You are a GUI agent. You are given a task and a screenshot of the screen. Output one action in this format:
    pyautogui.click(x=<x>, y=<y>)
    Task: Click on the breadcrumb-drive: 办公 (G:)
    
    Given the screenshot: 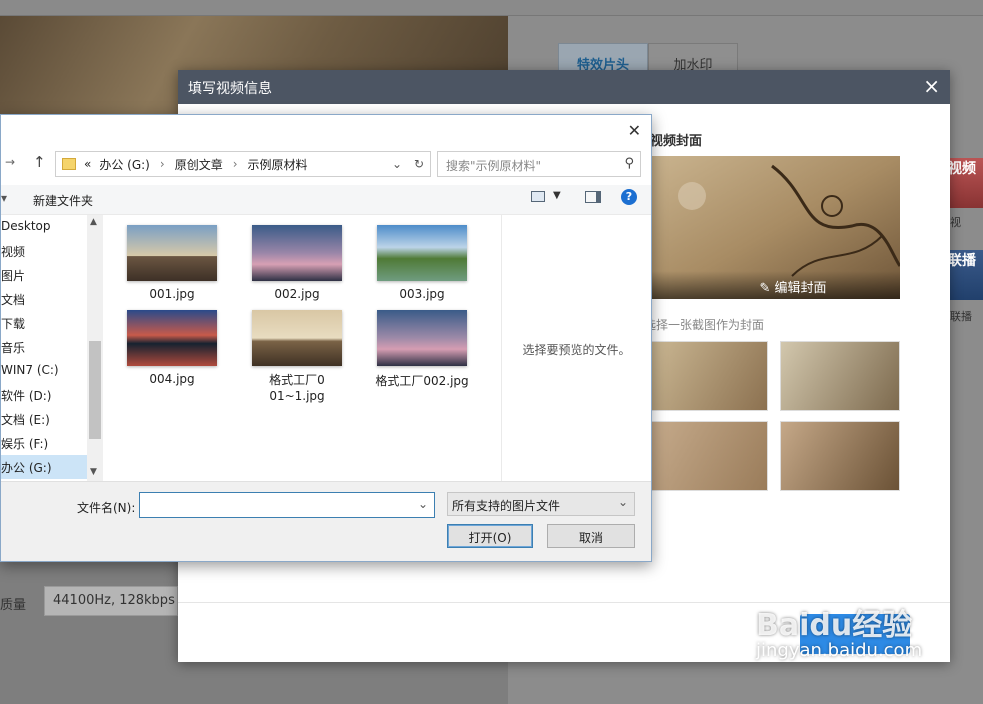 What is the action you would take?
    pyautogui.click(x=124, y=164)
    